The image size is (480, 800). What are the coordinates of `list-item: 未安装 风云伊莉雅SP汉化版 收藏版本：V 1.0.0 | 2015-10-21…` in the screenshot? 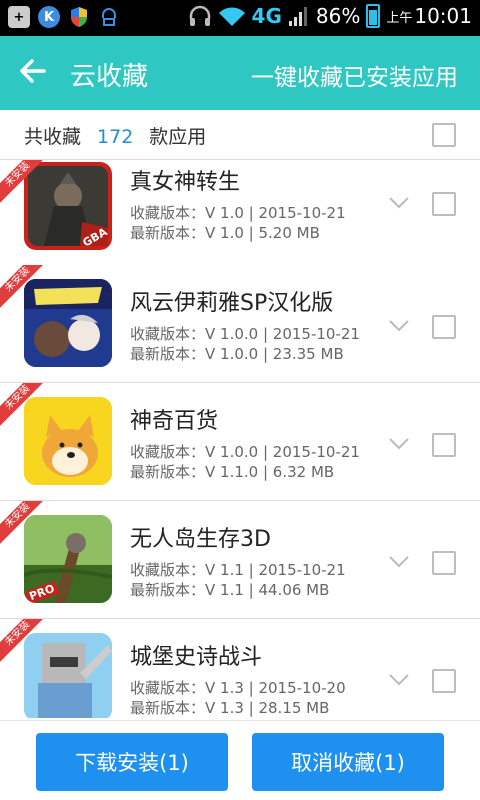 It's located at (240, 324).